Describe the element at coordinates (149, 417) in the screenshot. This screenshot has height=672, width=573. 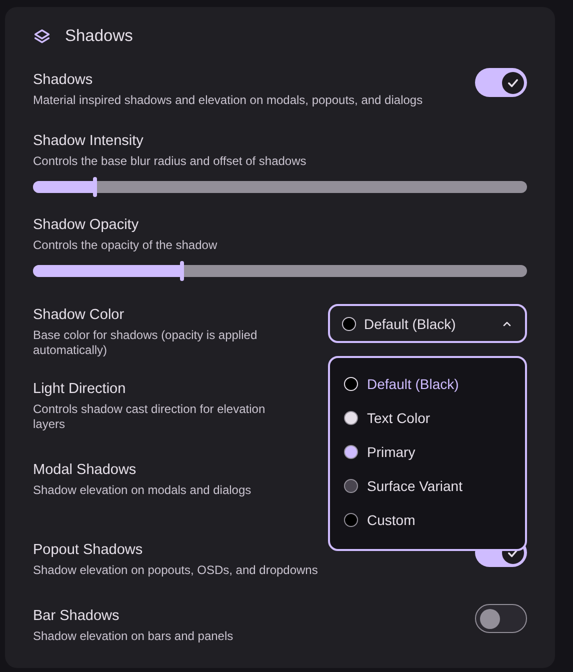
I see `setting-description: Controls shadow cast direction for elevation layers` at that location.